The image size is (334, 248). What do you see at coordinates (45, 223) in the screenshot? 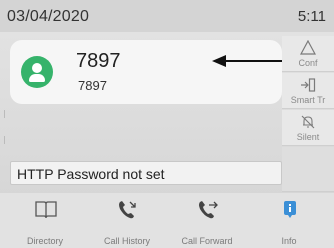
I see `nav-directory: Directory` at bounding box center [45, 223].